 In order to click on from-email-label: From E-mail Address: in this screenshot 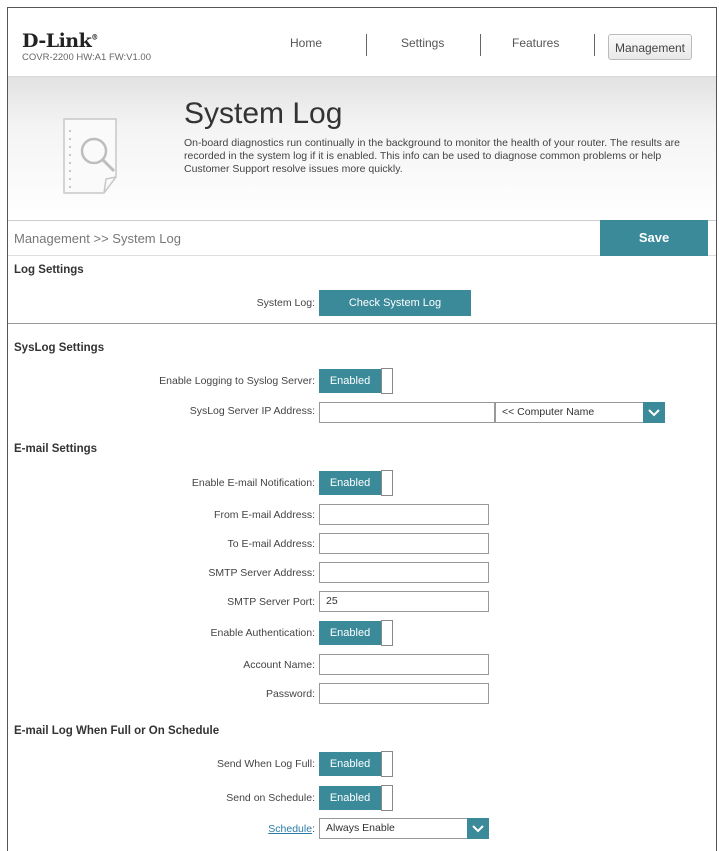, I will do `click(264, 515)`.